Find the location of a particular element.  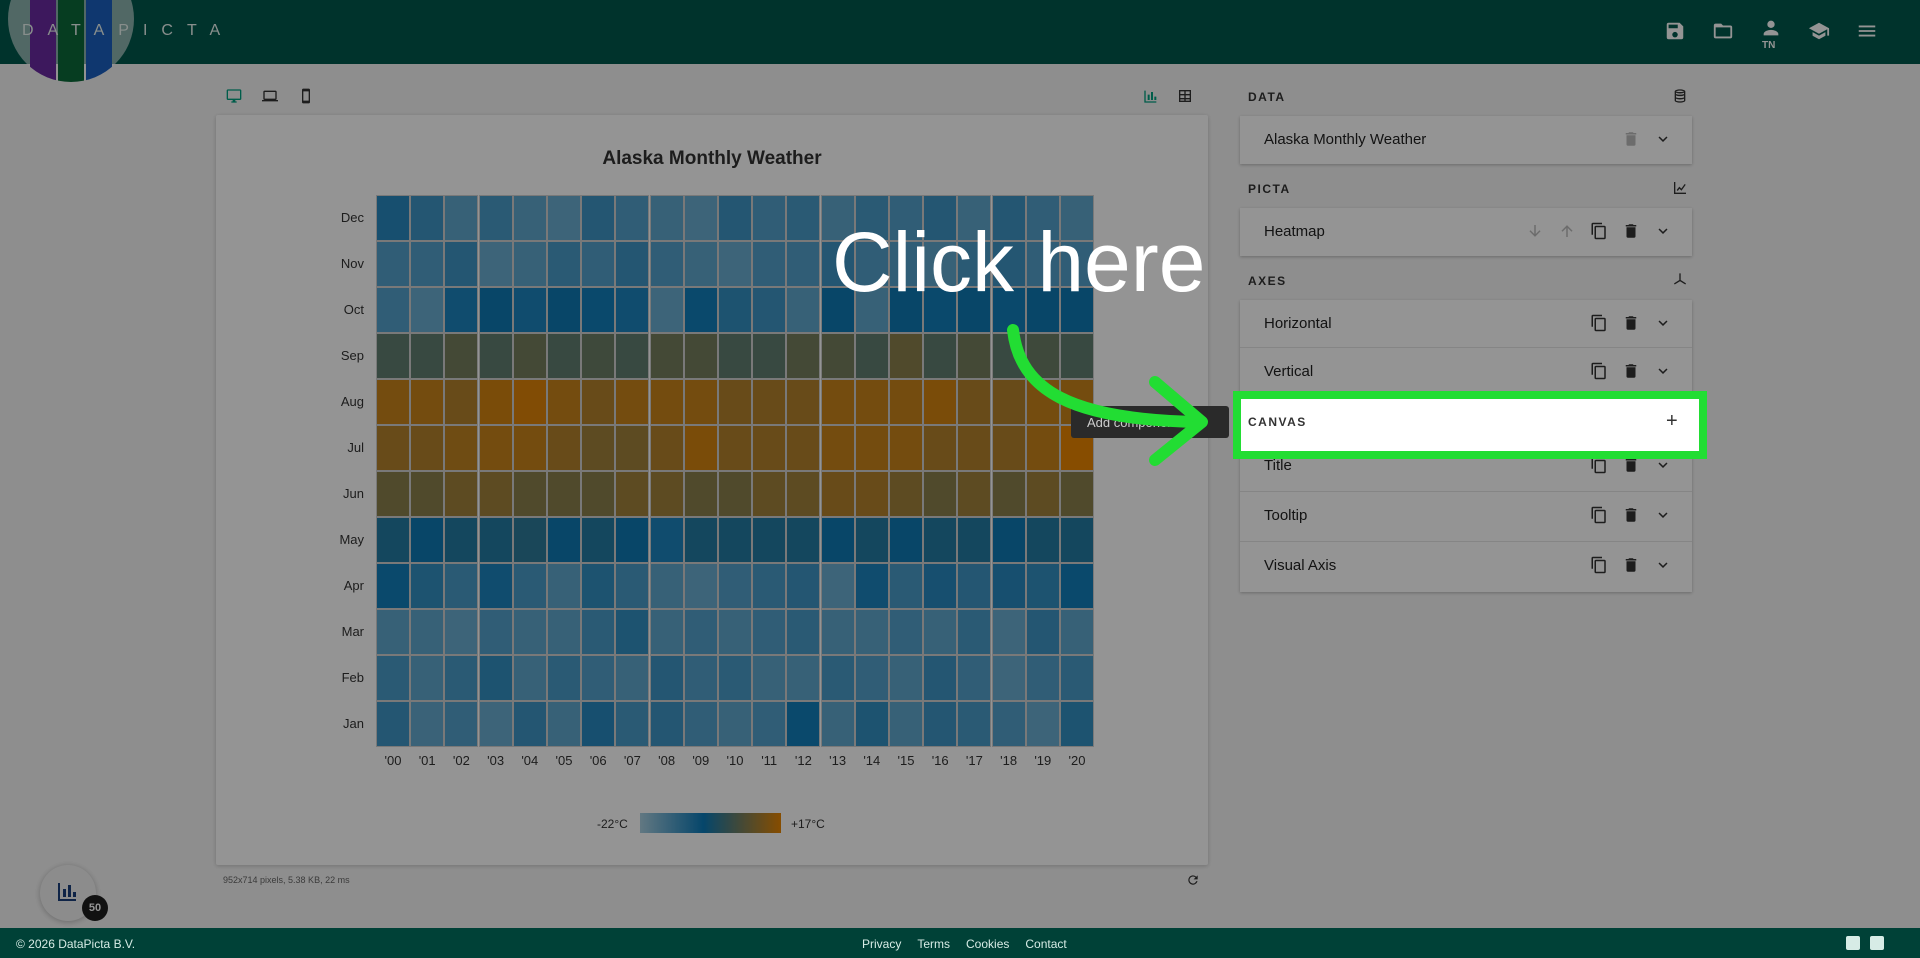

tutorial-arrow is located at coordinates (1107, 395).